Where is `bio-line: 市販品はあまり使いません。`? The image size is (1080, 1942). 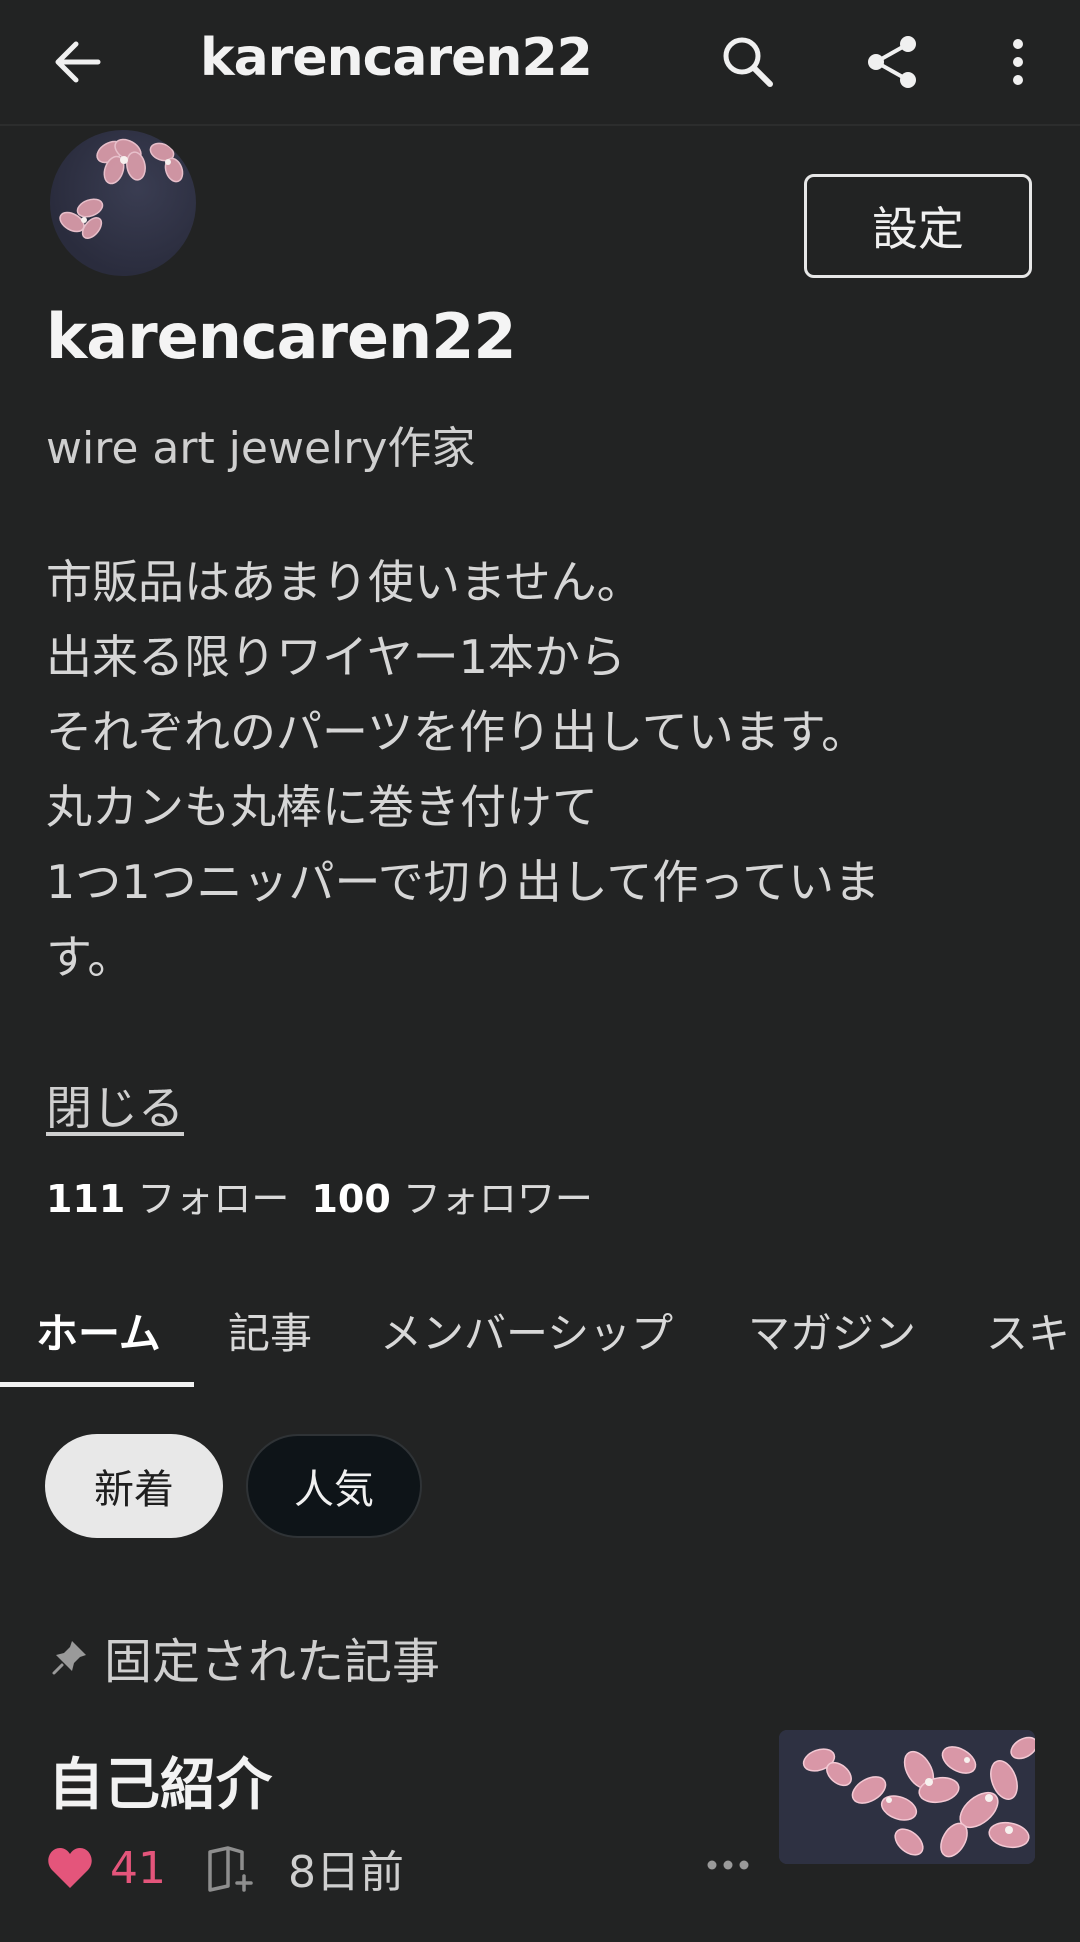
bio-line: 市販品はあまり使いません。 is located at coordinates (344, 582).